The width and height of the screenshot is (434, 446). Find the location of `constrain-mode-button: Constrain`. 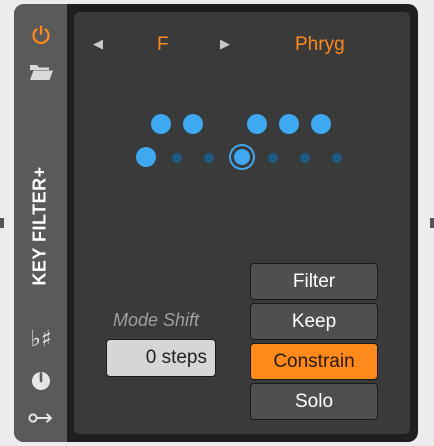

constrain-mode-button: Constrain is located at coordinates (314, 361).